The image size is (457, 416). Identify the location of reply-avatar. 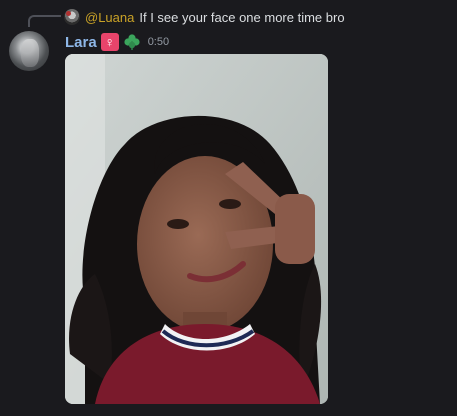
(72, 17).